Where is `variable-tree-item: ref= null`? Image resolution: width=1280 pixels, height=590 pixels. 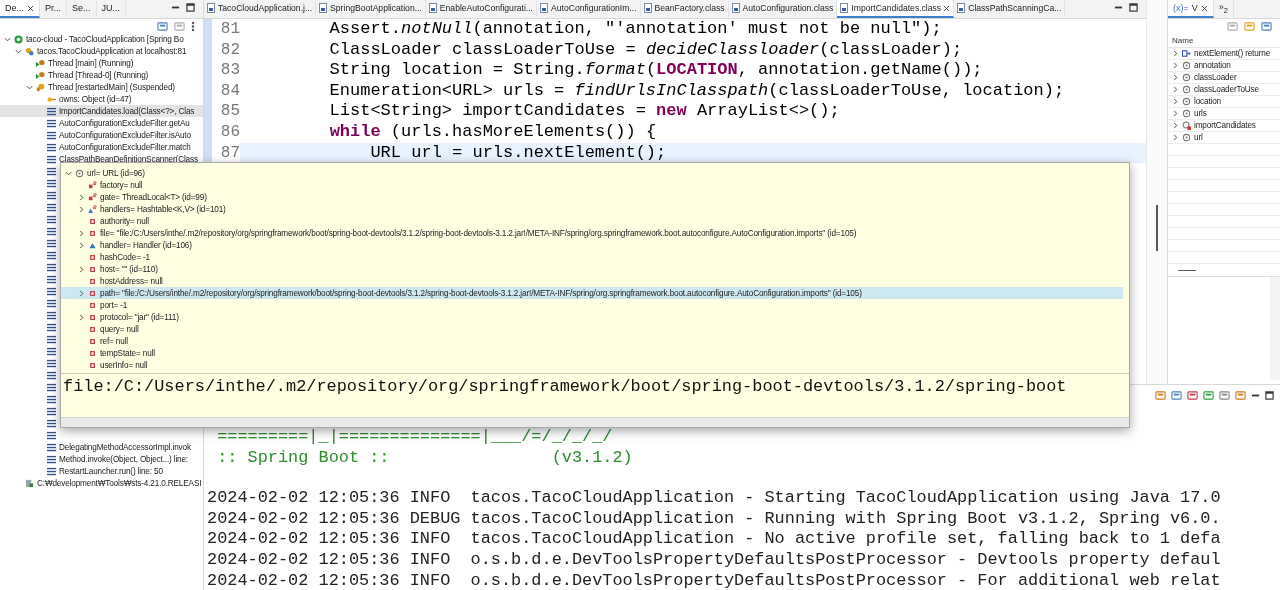 variable-tree-item: ref= null is located at coordinates (592, 341).